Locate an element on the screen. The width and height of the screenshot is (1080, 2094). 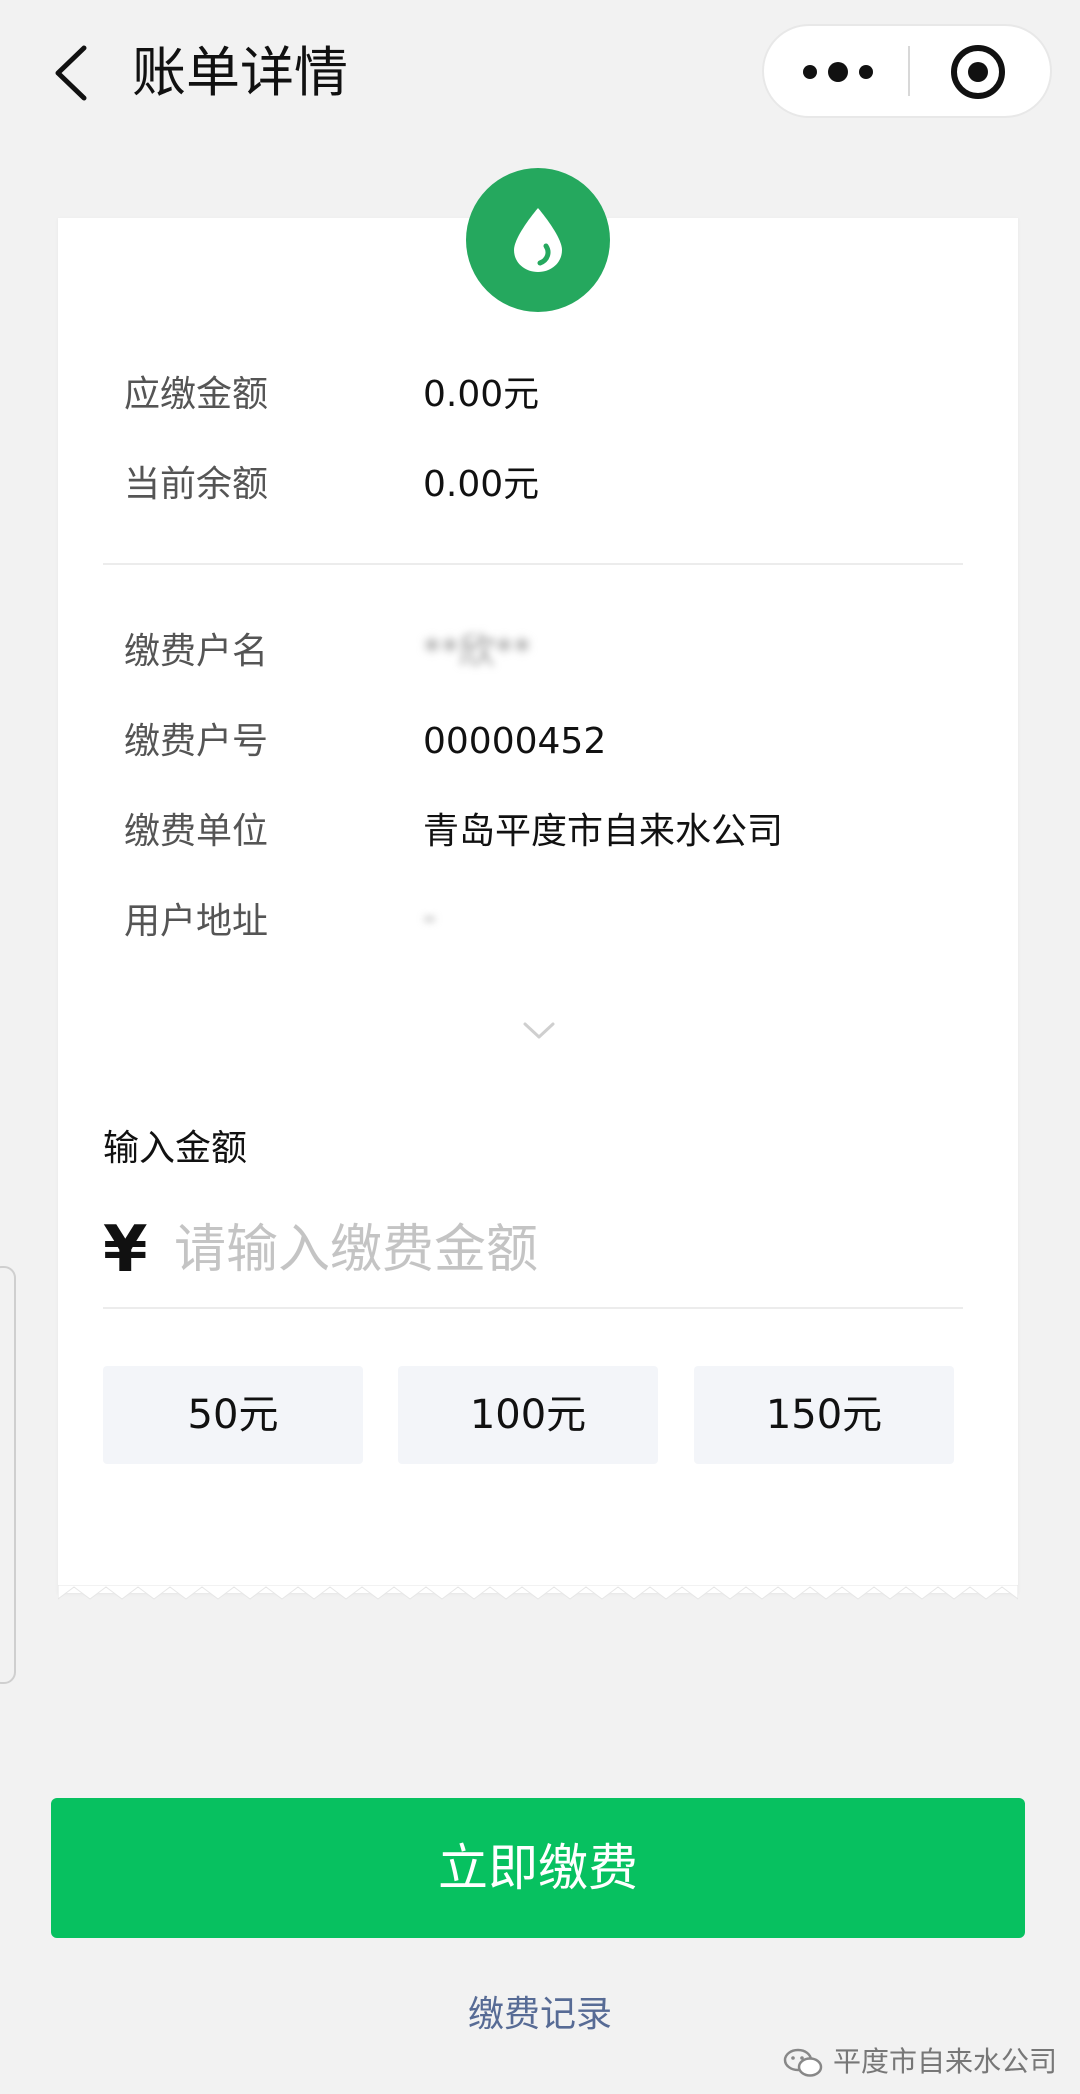
account-number-label: 缴费户号 is located at coordinates (196, 741).